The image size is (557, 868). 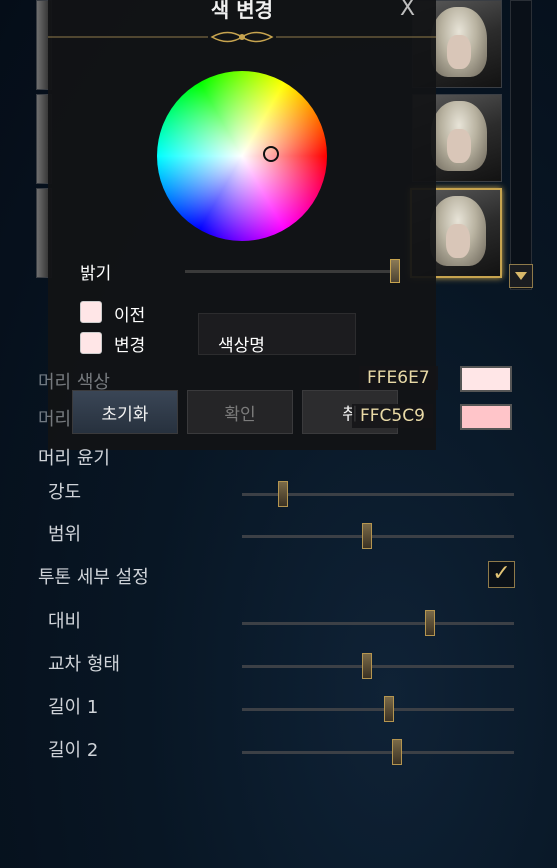 I want to click on brightness-slider-thumb, so click(x=394, y=271).